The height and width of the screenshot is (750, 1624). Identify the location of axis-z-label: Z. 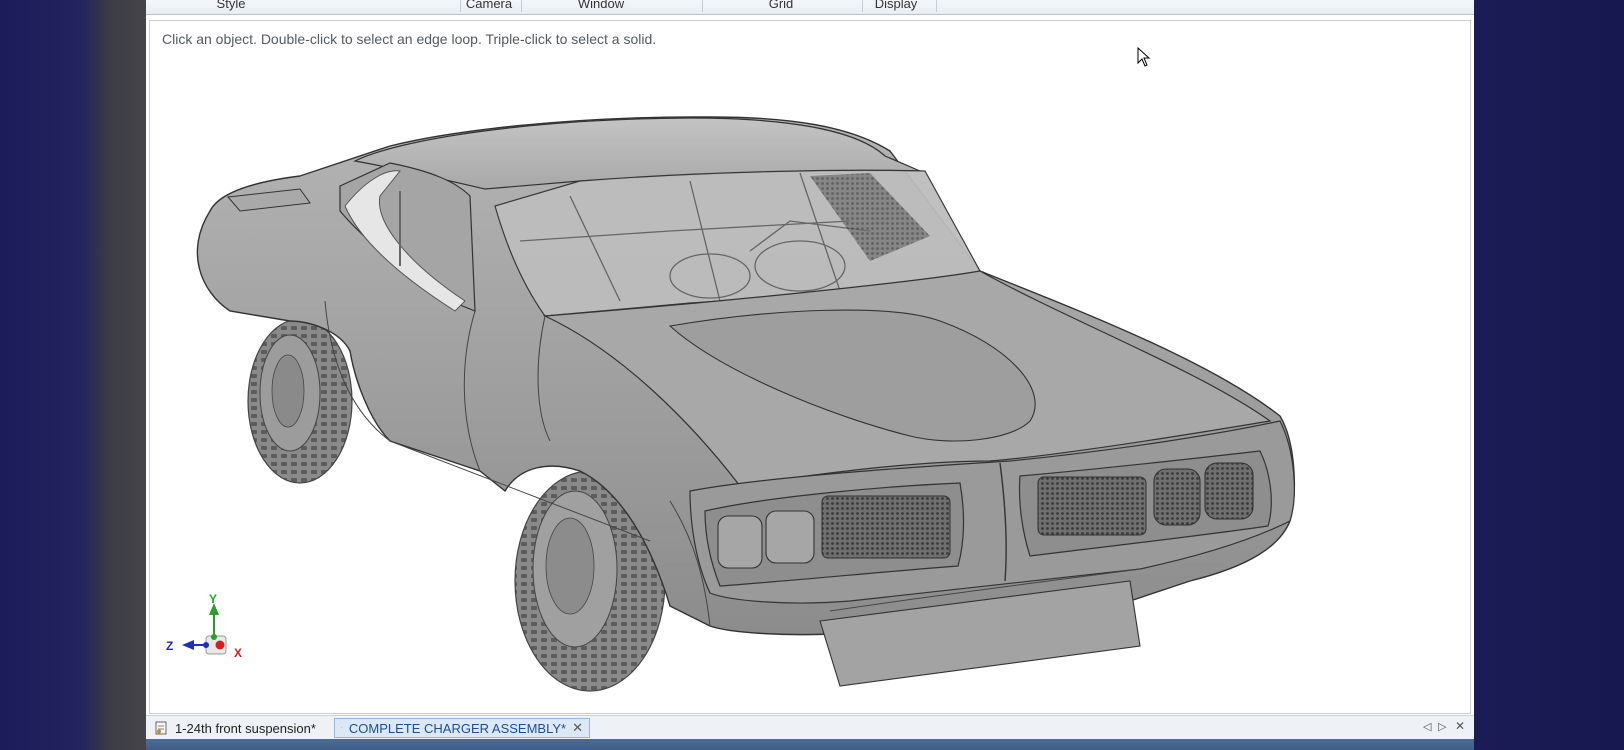
(169, 646).